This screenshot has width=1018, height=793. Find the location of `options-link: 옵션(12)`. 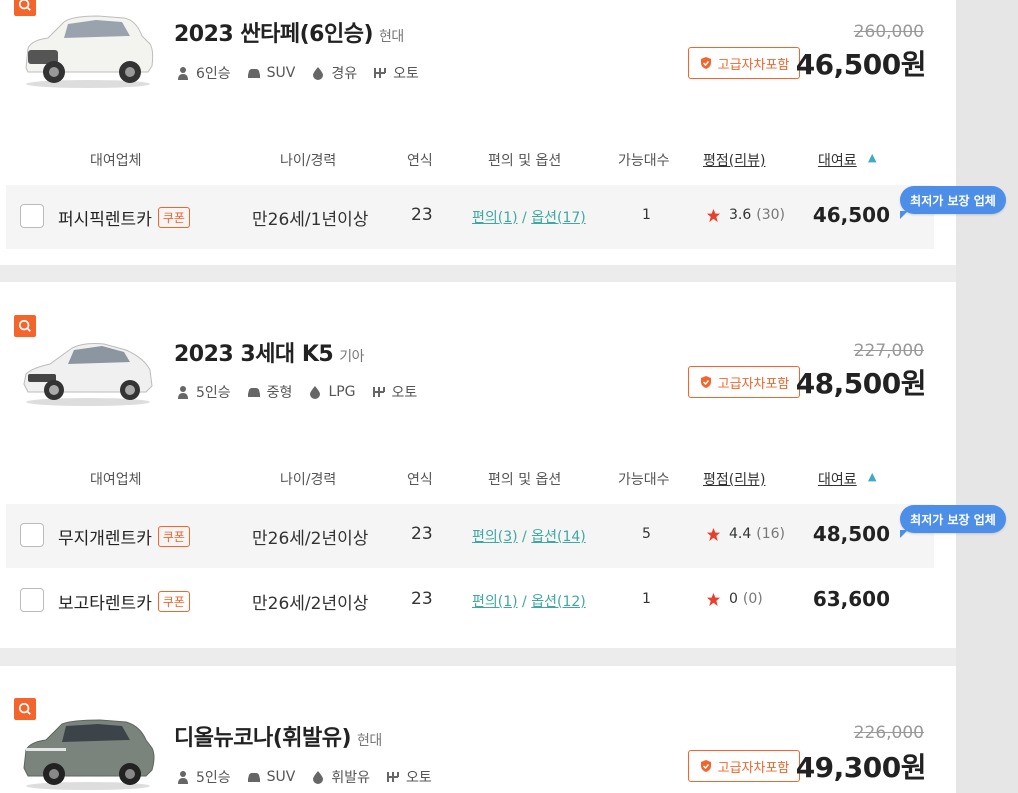

options-link: 옵션(12) is located at coordinates (558, 602).